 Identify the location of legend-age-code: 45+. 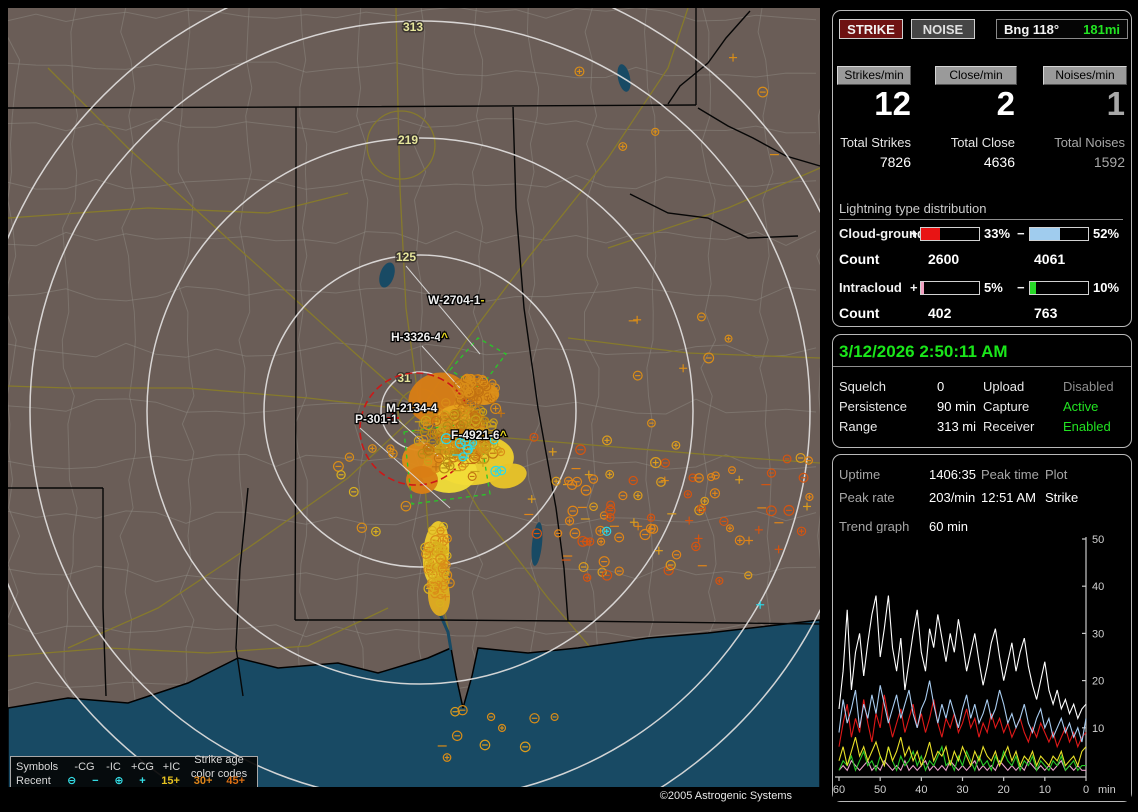
(236, 781).